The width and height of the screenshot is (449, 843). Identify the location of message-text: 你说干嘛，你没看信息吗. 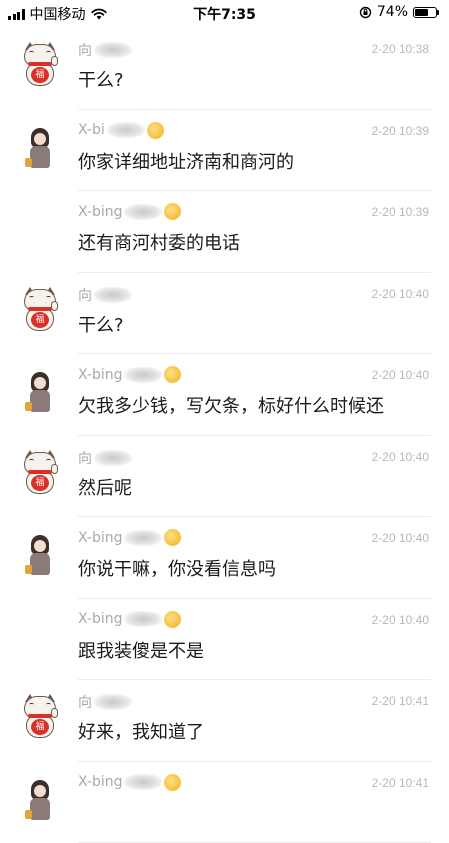
(177, 568).